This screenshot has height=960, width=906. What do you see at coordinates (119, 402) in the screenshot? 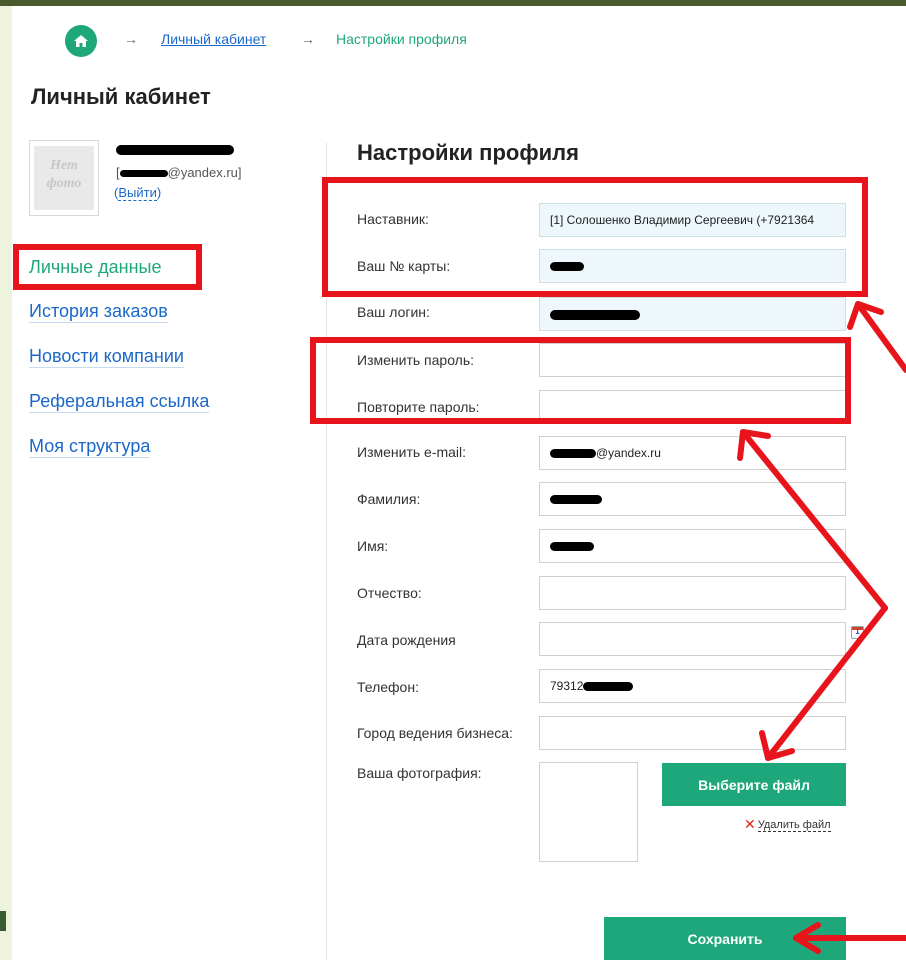
I see `sidebar-item-referral-link: Реферальная ссылка` at bounding box center [119, 402].